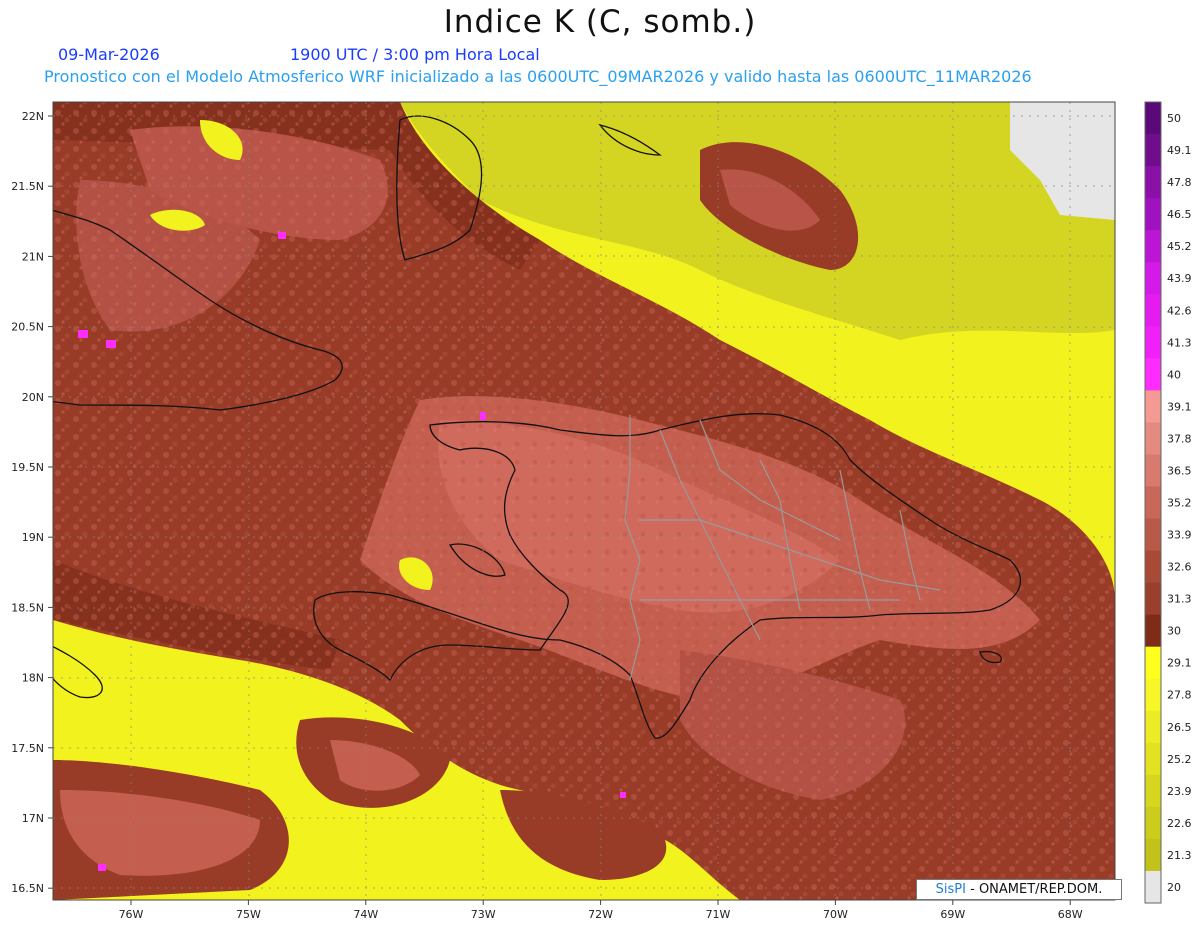 The height and width of the screenshot is (927, 1200). Describe the element at coordinates (365, 914) in the screenshot. I see `lon-label: 74W` at that location.